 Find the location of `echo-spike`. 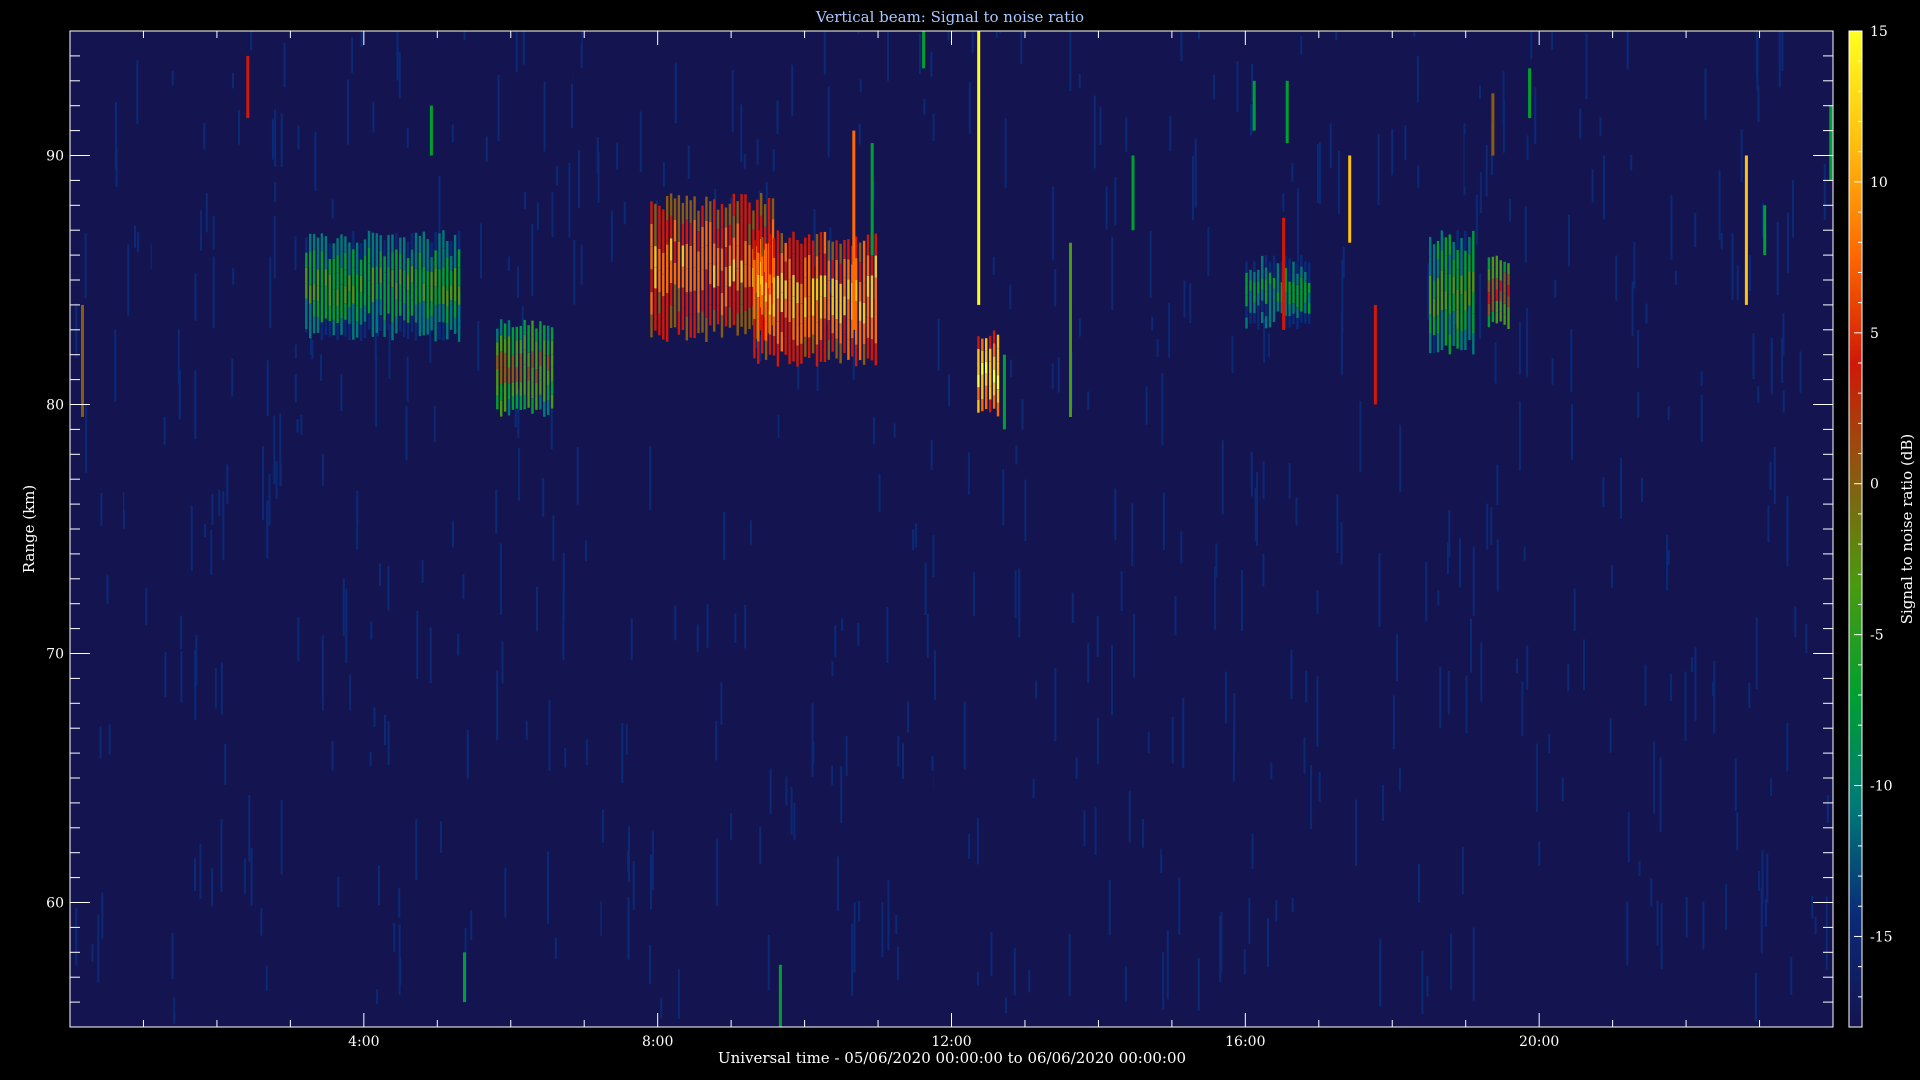

echo-spike is located at coordinates (854, 230).